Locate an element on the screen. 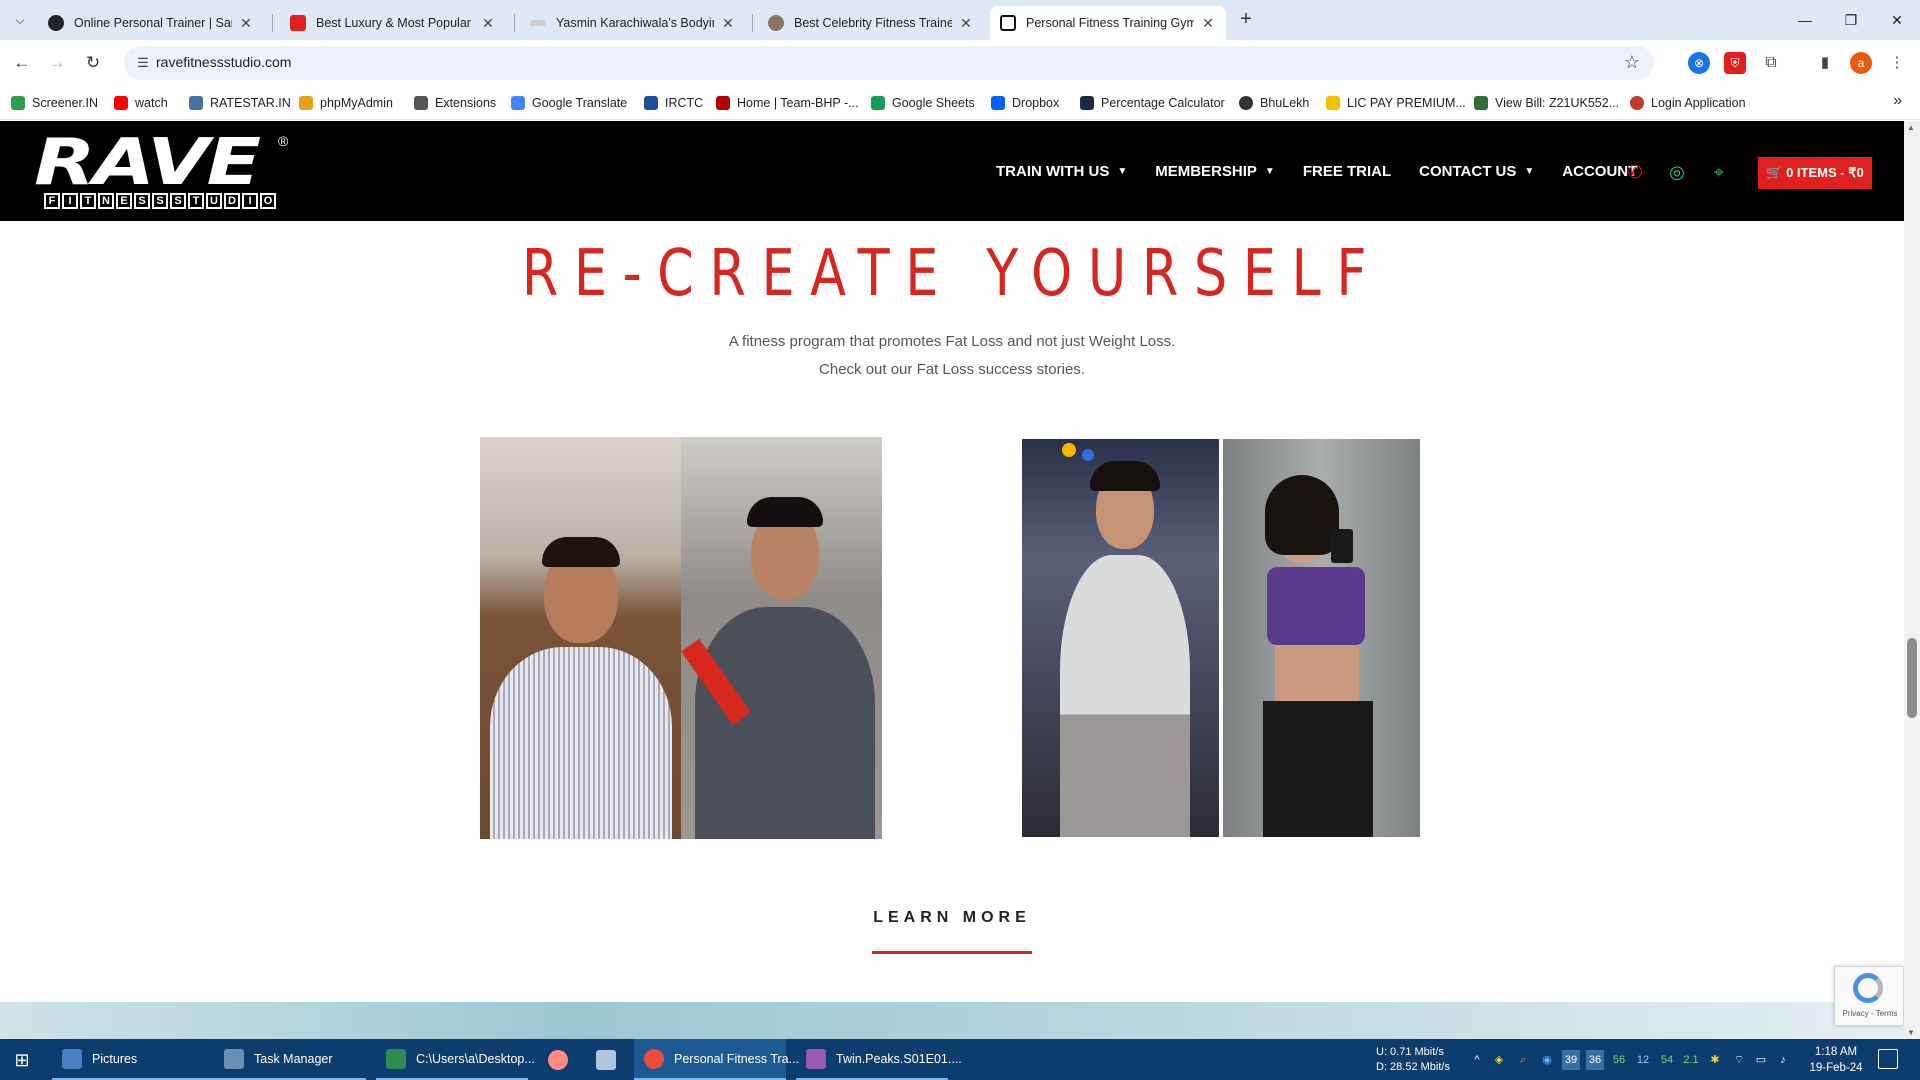 This screenshot has width=1920, height=1080. bookmark-star-icon: ☆ is located at coordinates (1632, 62).